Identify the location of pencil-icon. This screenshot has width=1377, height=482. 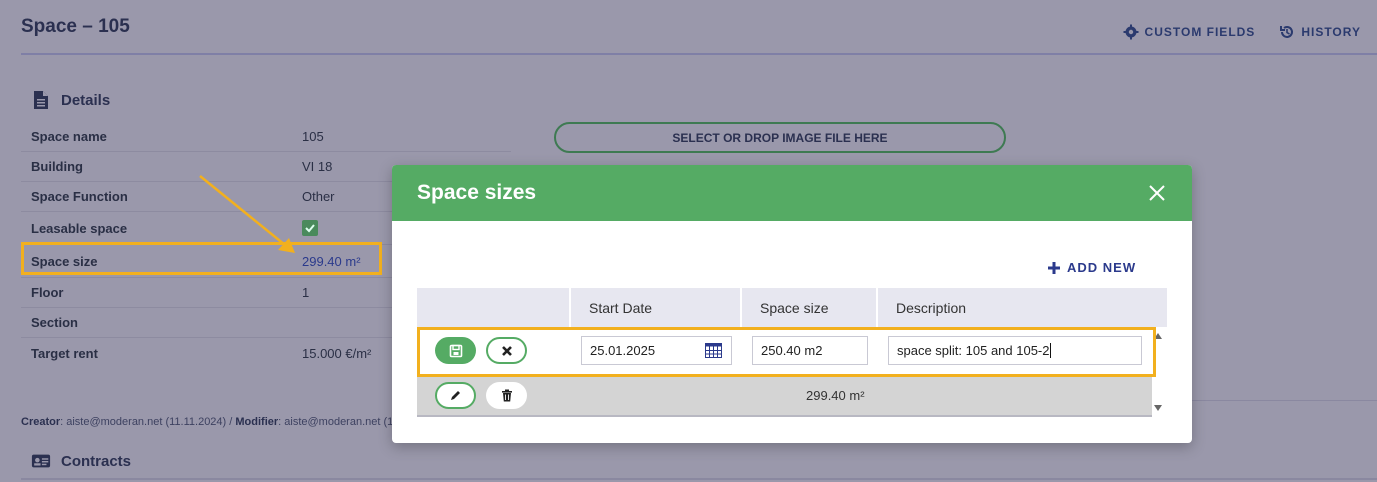
(455, 395).